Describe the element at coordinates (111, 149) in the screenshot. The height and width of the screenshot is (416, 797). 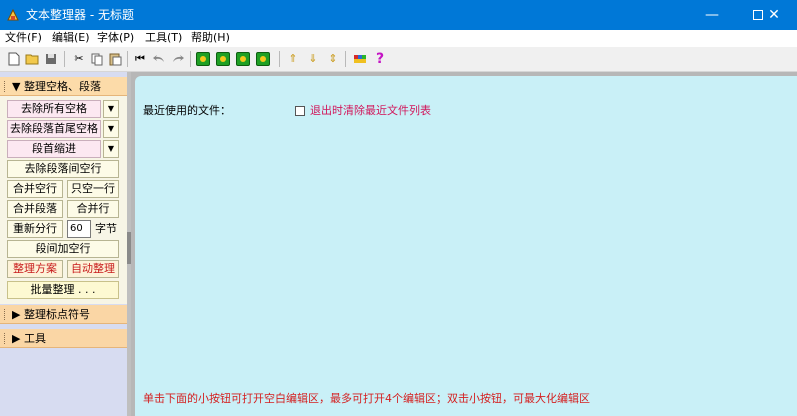
I see `paragraph-indent-dropdown: ▼` at that location.